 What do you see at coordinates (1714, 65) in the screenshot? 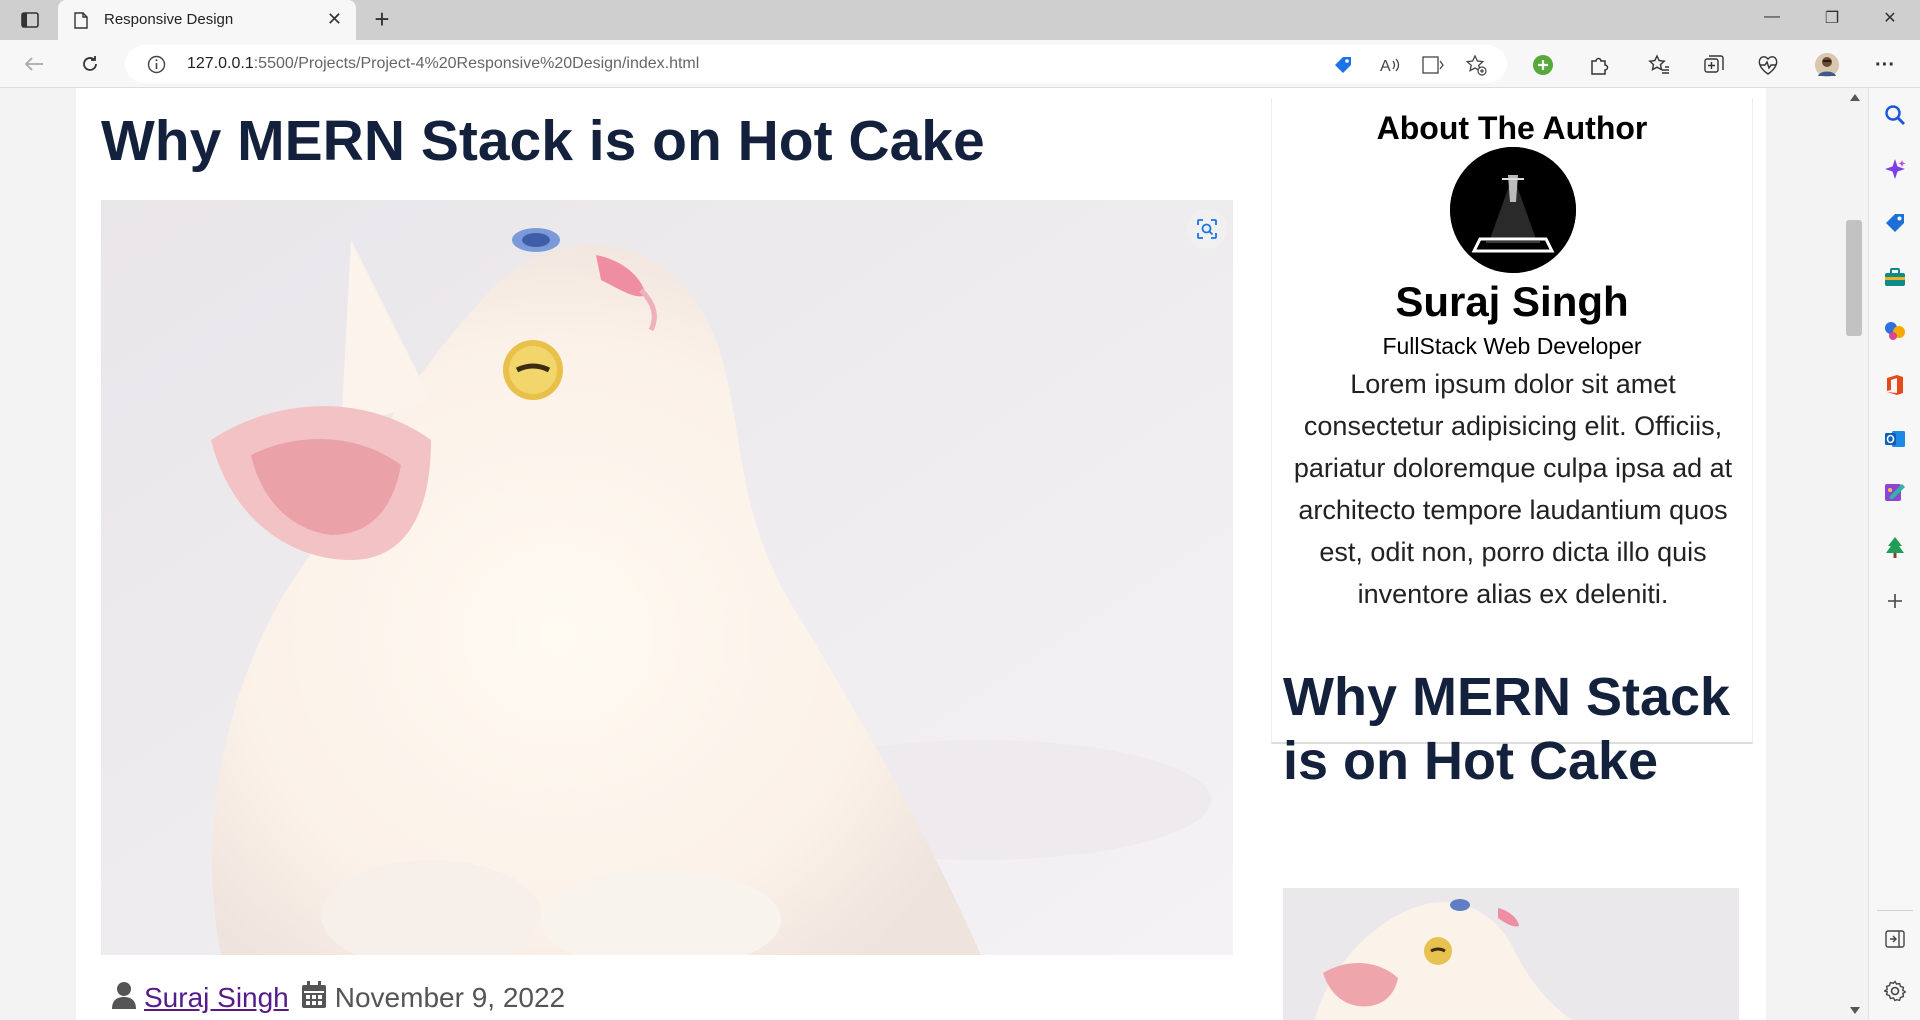
I see `collections-icon` at bounding box center [1714, 65].